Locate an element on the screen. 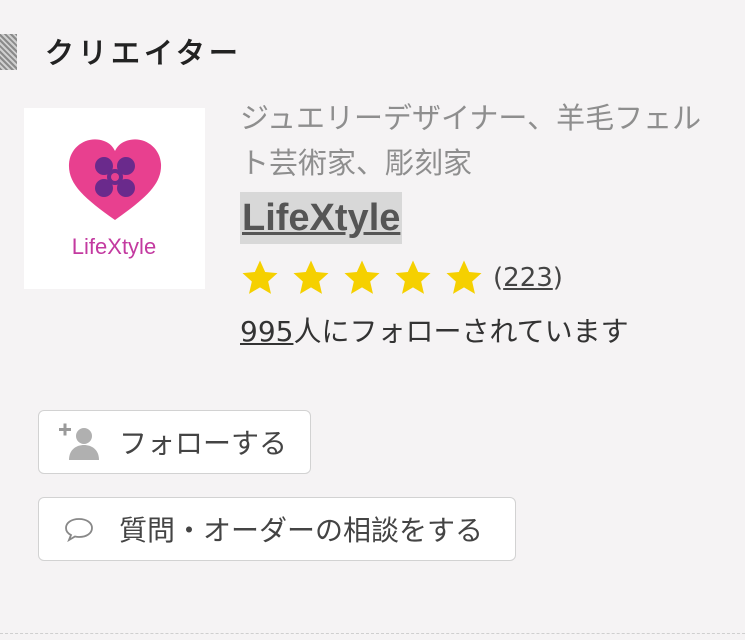 This screenshot has width=745, height=640. ask-button: 質問・オーダーの相談をする is located at coordinates (277, 529).